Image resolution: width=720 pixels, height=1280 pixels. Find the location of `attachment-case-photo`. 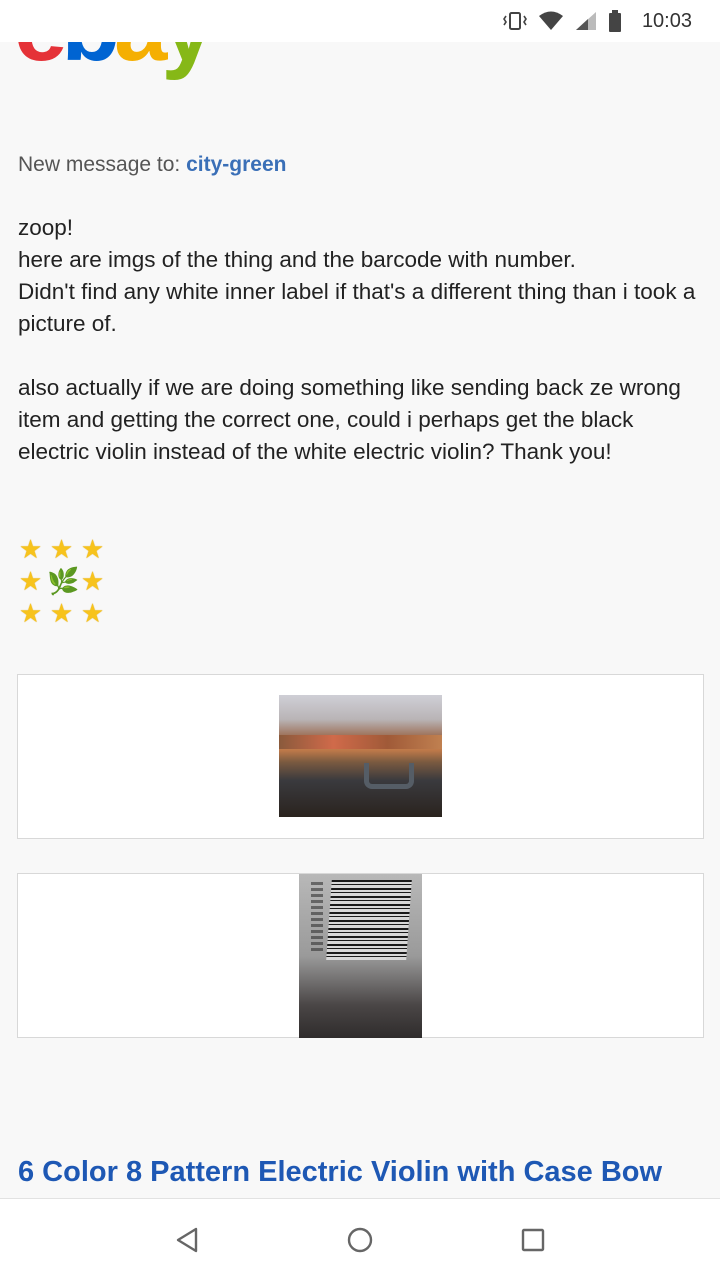

attachment-case-photo is located at coordinates (360, 756).